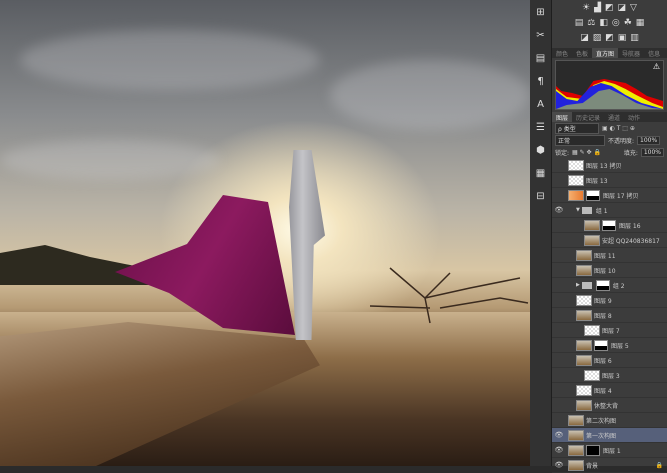 This screenshot has height=473, width=667. What do you see at coordinates (540, 196) in the screenshot?
I see `layer-comps-icon: ⊟` at bounding box center [540, 196].